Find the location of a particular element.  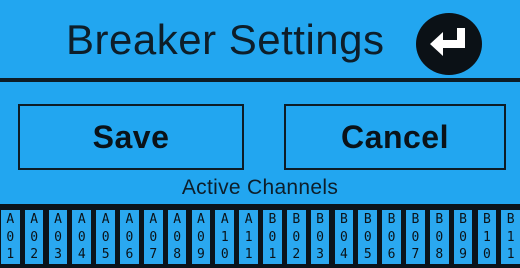

channel-toggle: B 0 7 is located at coordinates (415, 237).